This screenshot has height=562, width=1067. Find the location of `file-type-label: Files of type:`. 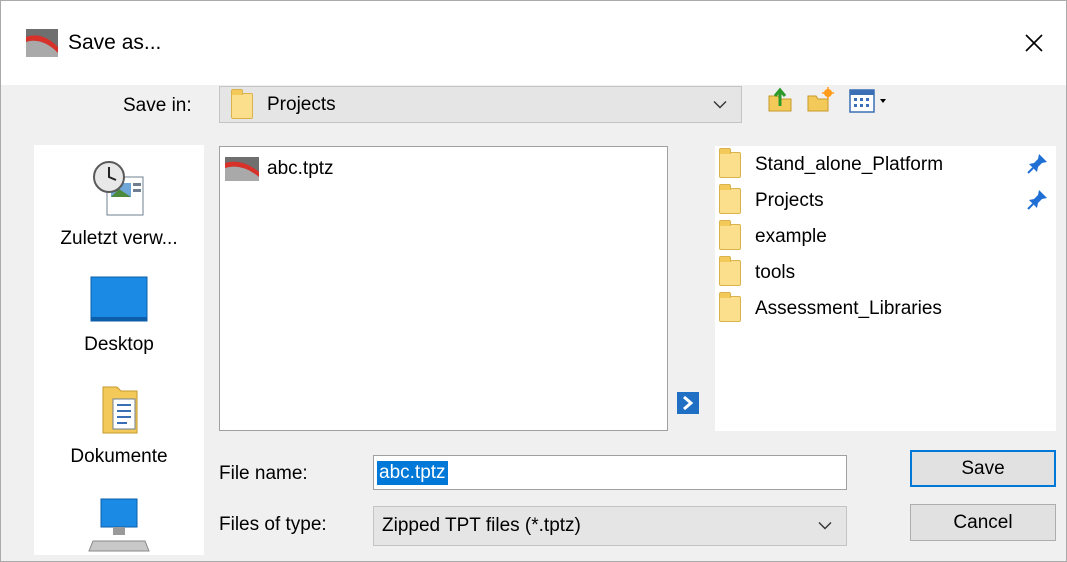

file-type-label: Files of type: is located at coordinates (273, 524).